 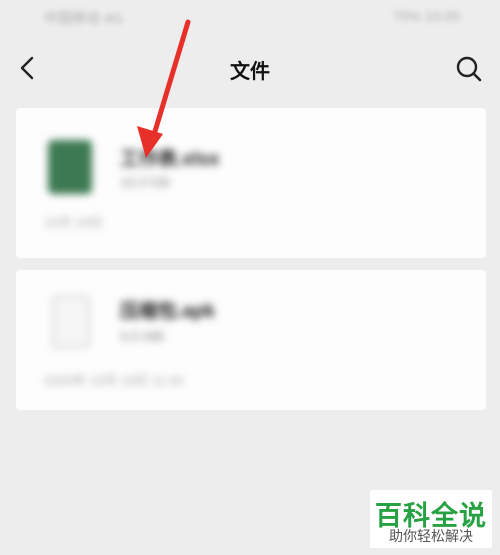 What do you see at coordinates (168, 311) in the screenshot?
I see `file-name: 压缩包.apk` at bounding box center [168, 311].